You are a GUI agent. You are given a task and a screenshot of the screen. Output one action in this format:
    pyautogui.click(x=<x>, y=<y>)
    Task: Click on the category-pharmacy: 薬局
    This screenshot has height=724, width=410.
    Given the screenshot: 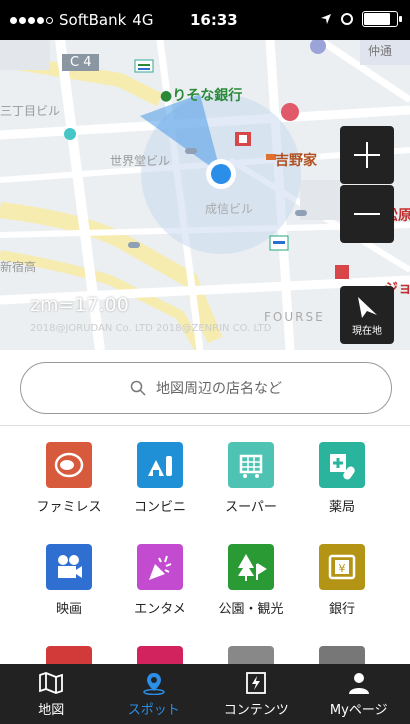 What is the action you would take?
    pyautogui.click(x=342, y=478)
    